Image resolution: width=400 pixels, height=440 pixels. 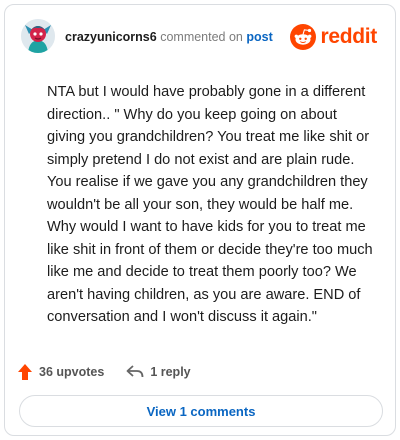 What do you see at coordinates (111, 37) in the screenshot?
I see `username-link: crazyunicorns6` at bounding box center [111, 37].